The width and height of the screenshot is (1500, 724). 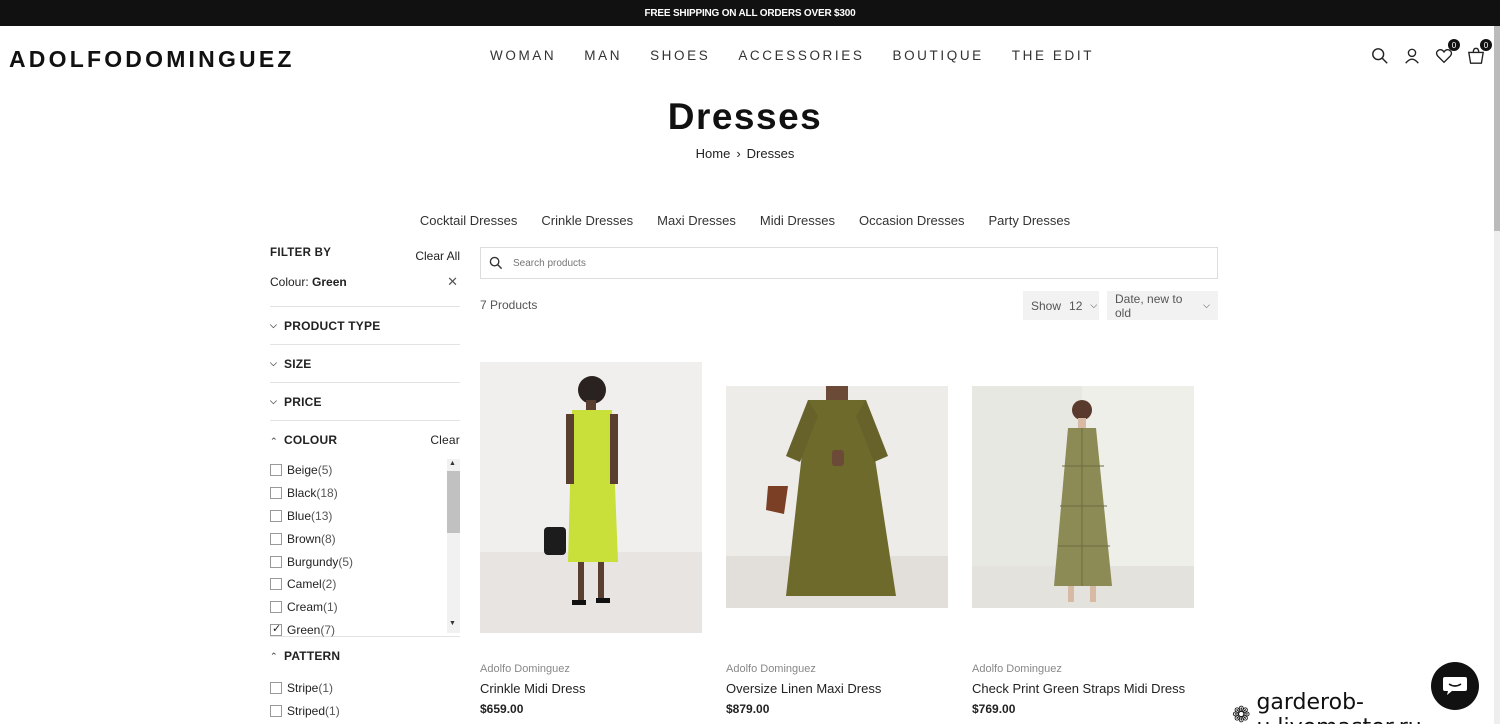 What do you see at coordinates (365, 584) in the screenshot?
I see `colour-option: Camel (2)` at bounding box center [365, 584].